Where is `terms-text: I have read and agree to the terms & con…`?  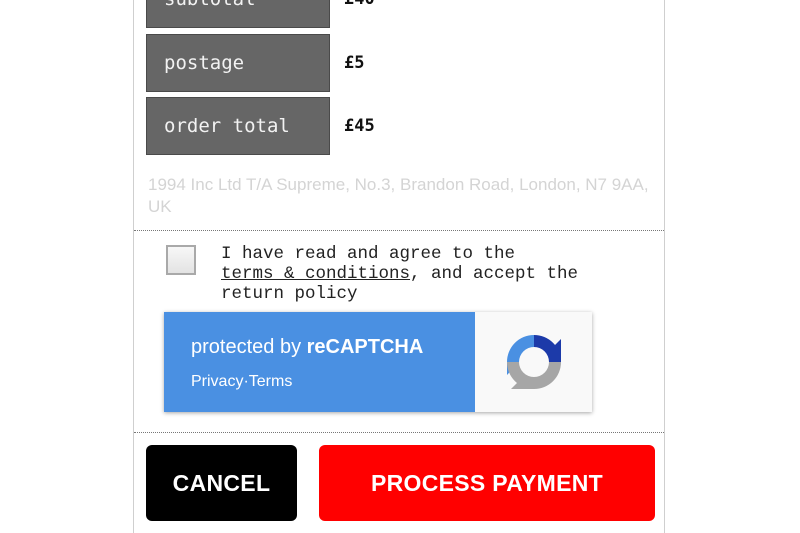 terms-text: I have read and agree to the terms & con… is located at coordinates (421, 274).